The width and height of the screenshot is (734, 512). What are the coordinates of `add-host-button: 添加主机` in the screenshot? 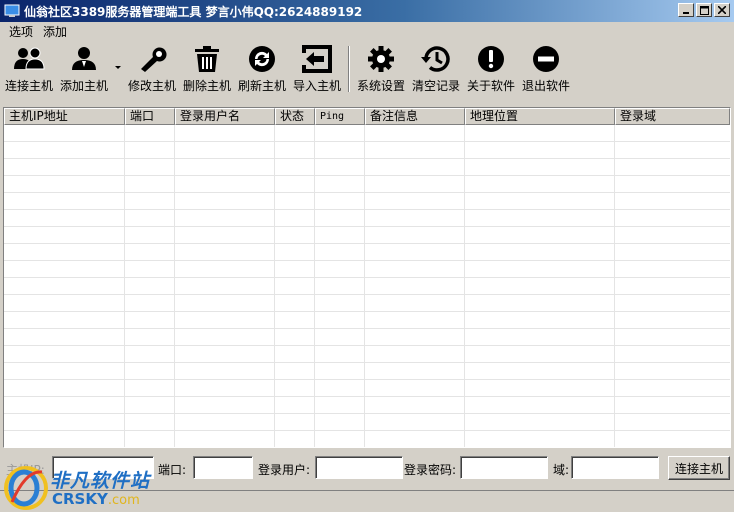 It's located at (84, 69).